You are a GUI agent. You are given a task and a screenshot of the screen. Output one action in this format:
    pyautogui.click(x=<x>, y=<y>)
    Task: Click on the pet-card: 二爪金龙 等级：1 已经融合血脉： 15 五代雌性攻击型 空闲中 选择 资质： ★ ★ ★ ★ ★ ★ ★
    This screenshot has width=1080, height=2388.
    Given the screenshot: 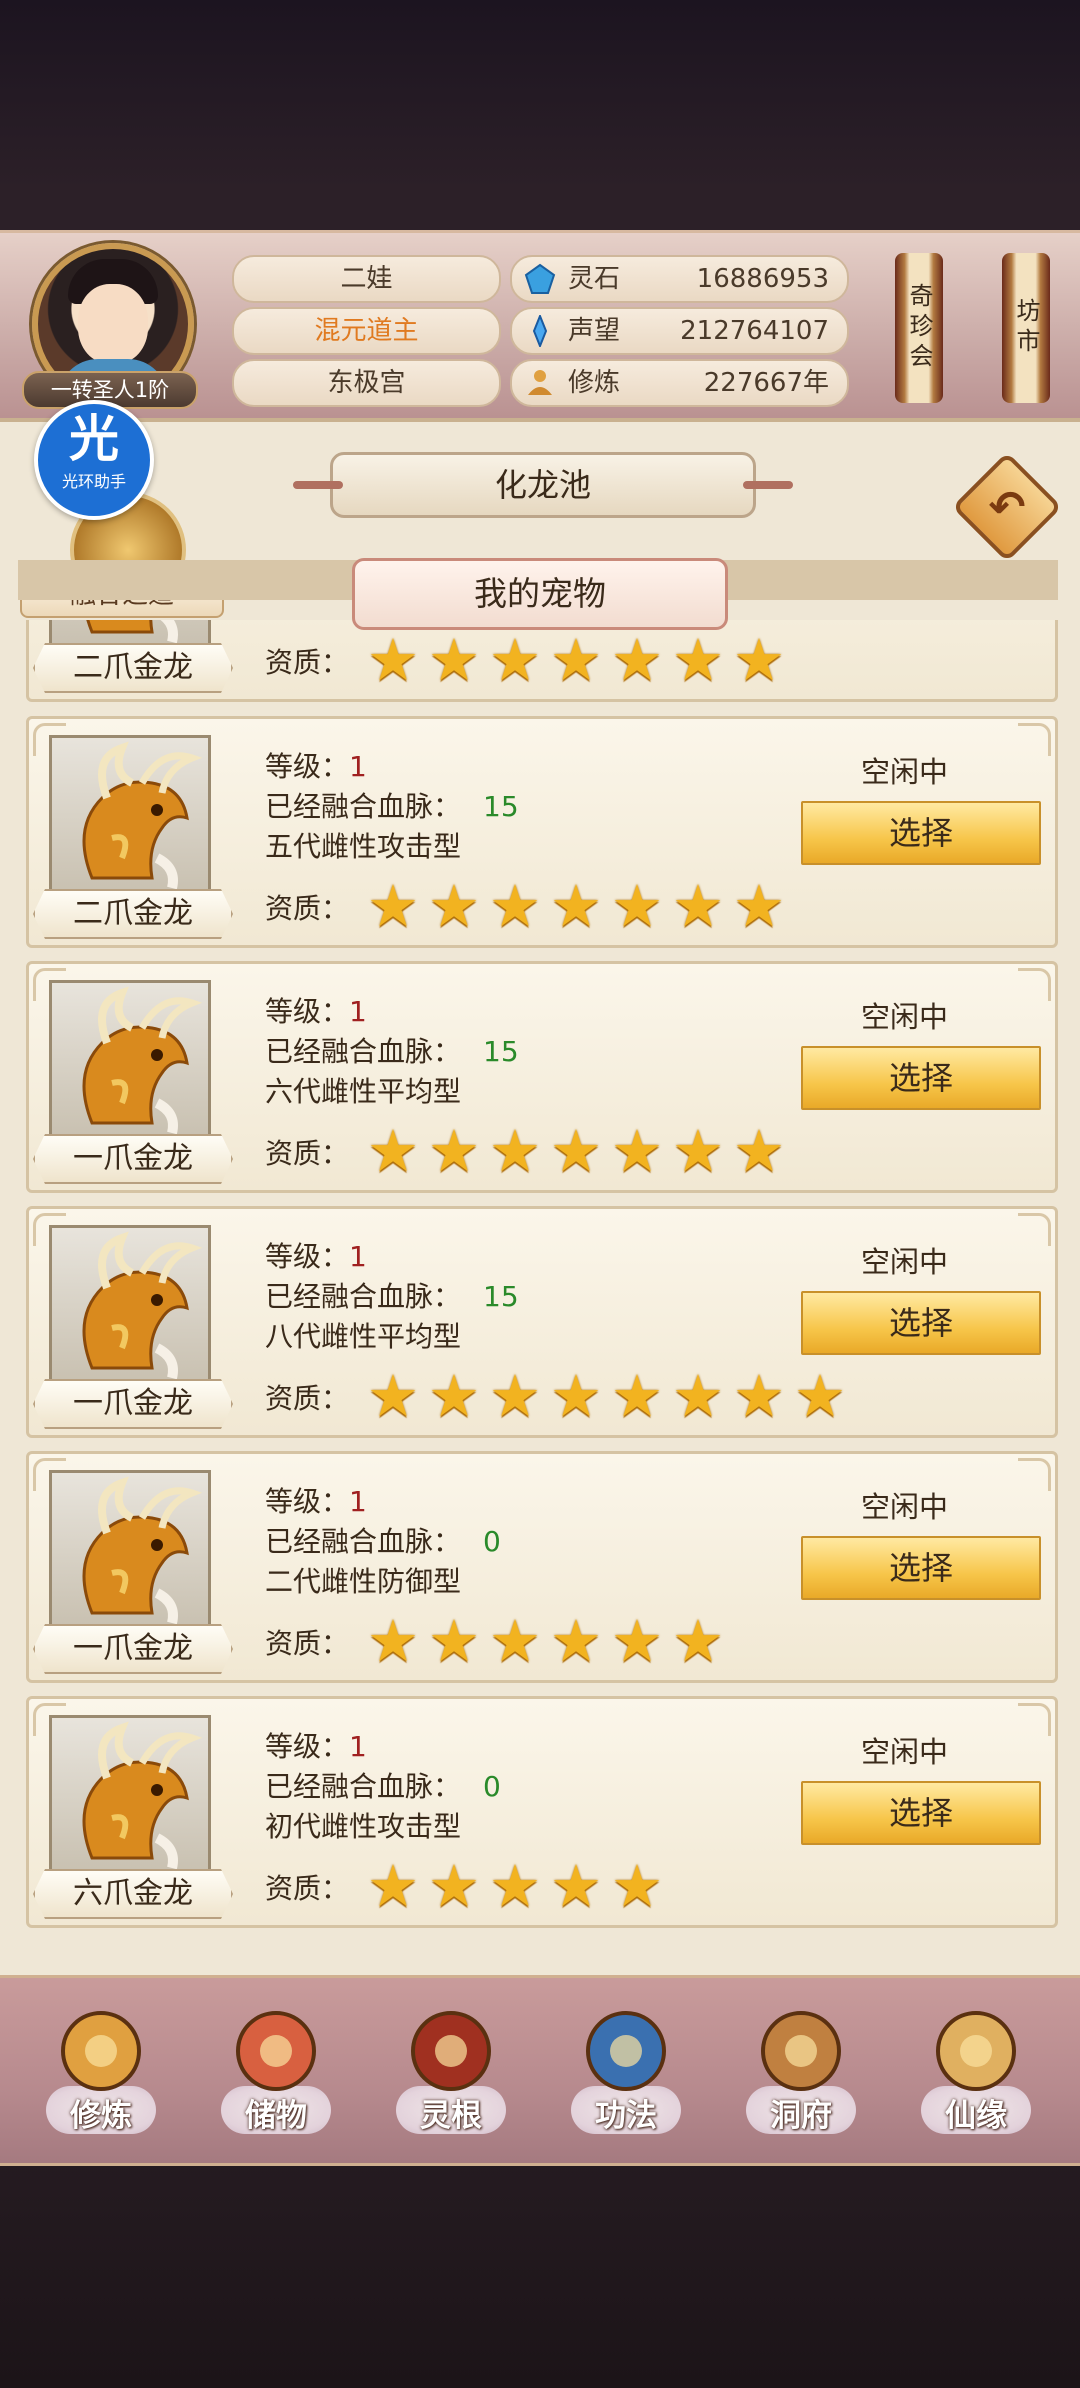 What is the action you would take?
    pyautogui.click(x=542, y=832)
    